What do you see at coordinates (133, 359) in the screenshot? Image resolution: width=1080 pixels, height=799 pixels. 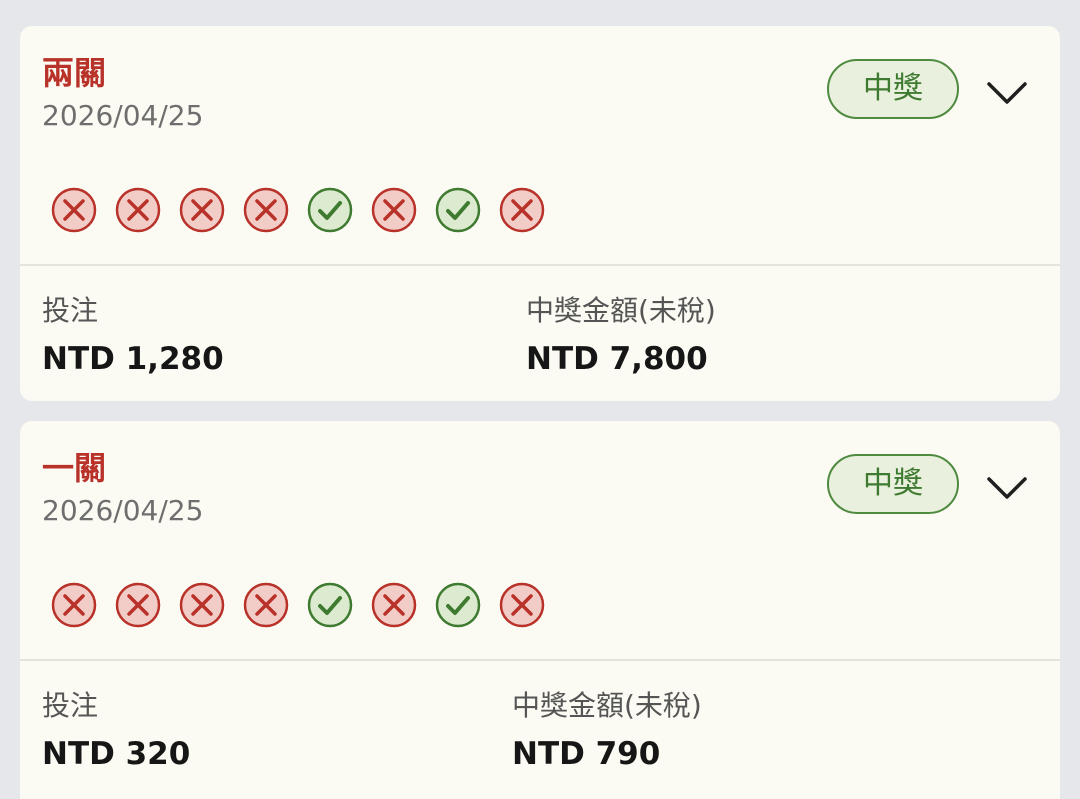 I see `stake-value: NTD 1,280` at bounding box center [133, 359].